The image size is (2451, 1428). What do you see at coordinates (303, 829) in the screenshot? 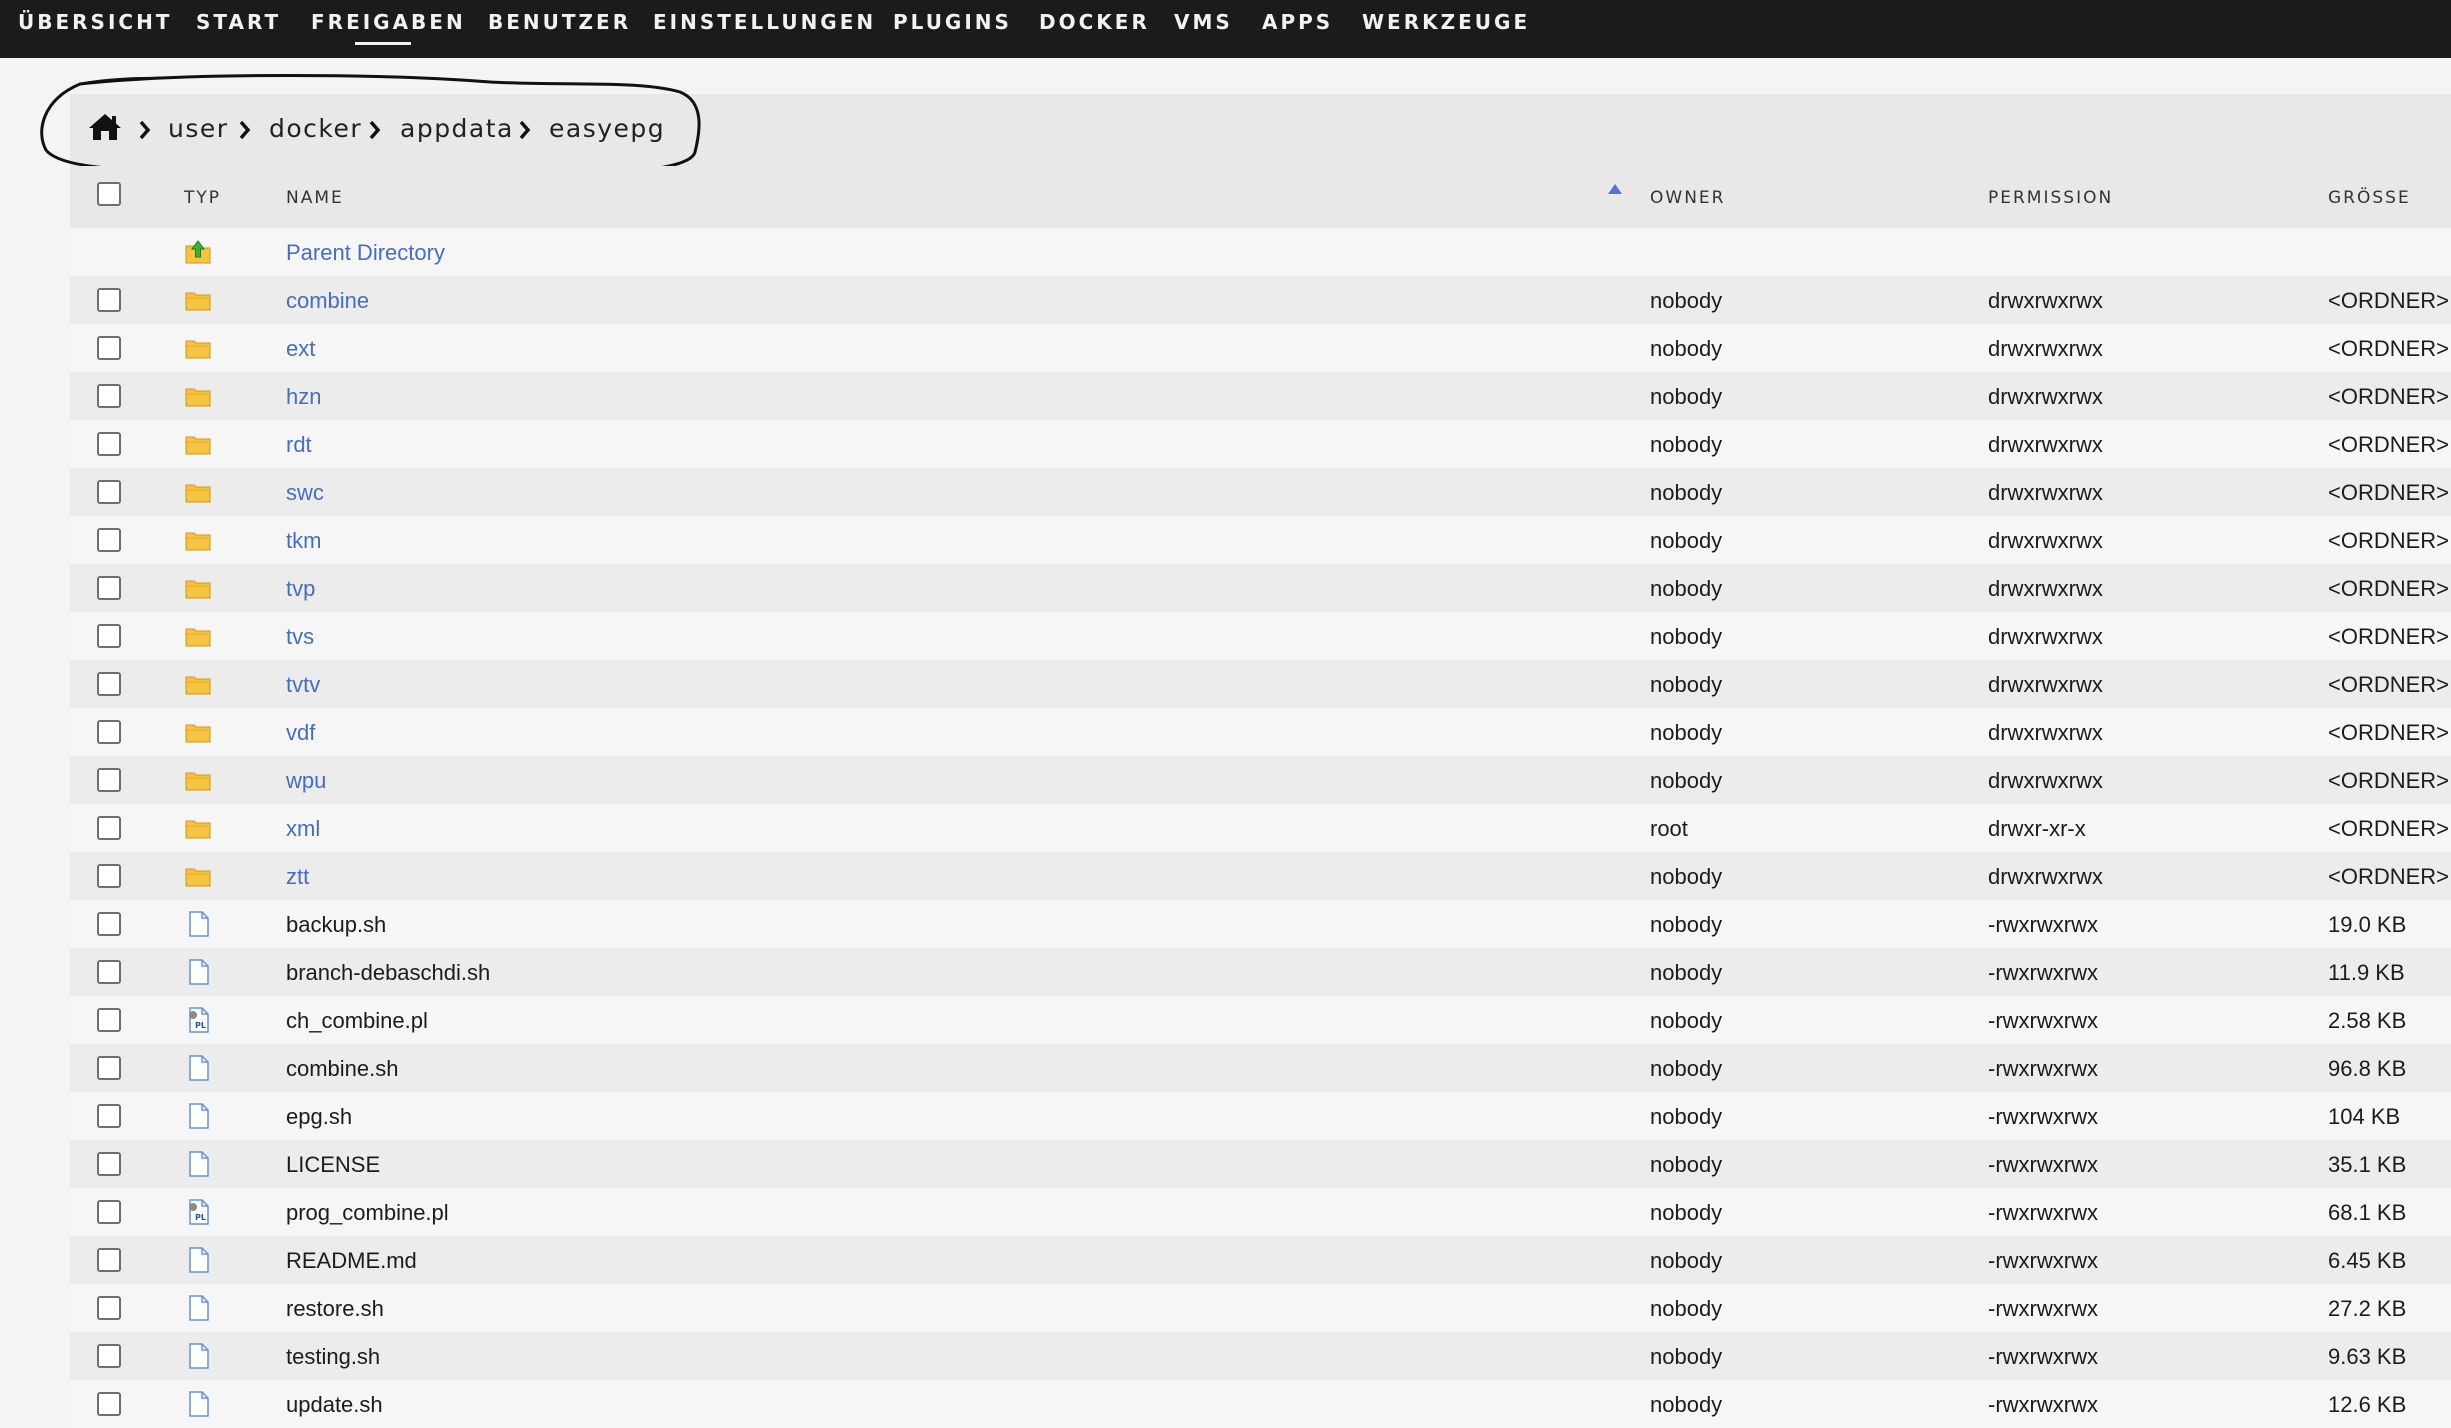
I see `folder-name-link: xml` at bounding box center [303, 829].